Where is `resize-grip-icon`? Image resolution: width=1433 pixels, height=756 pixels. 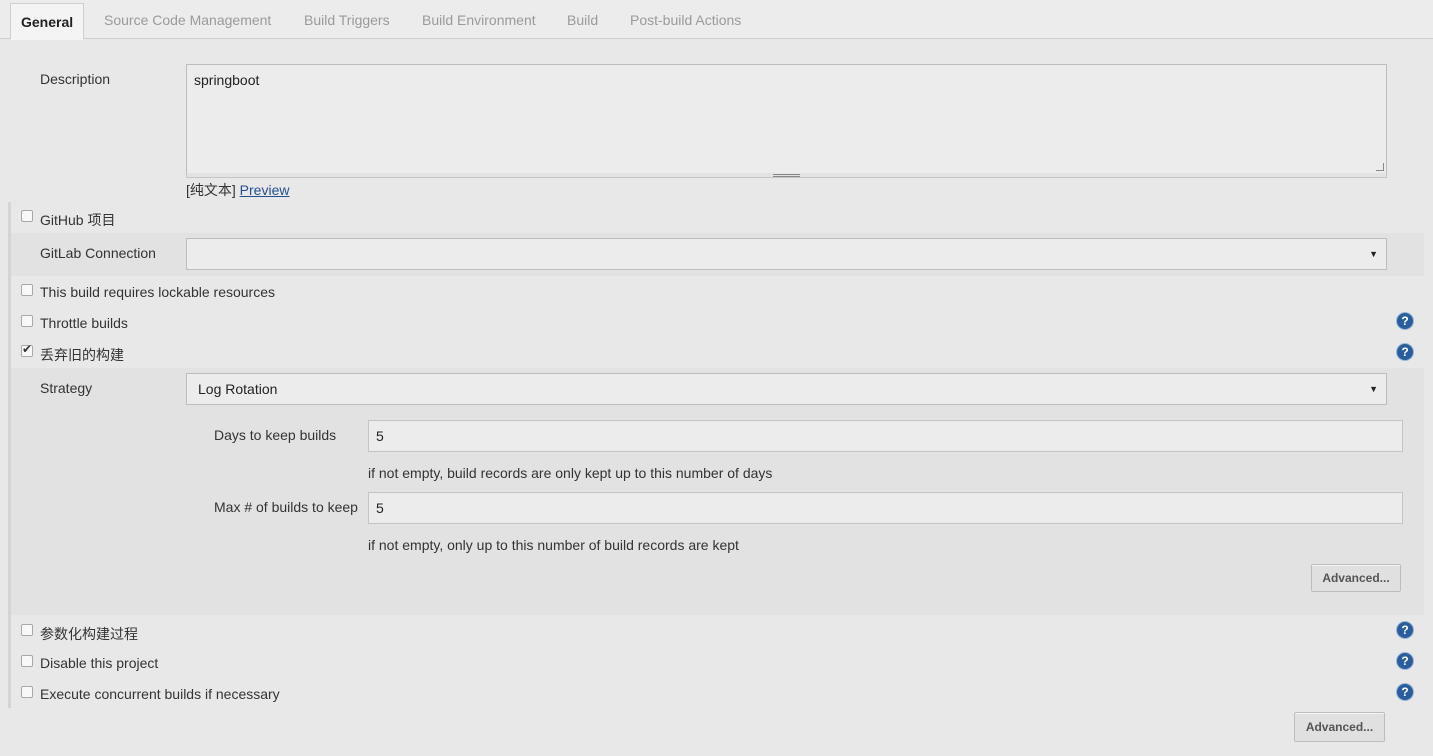
resize-grip-icon is located at coordinates (1380, 167).